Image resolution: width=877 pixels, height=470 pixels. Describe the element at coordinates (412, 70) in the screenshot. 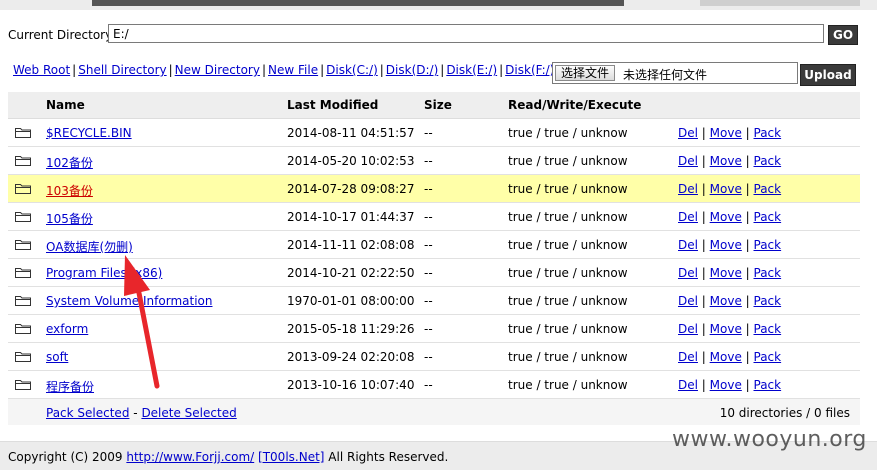

I see `disk-d-link: Disk(D:/)` at that location.